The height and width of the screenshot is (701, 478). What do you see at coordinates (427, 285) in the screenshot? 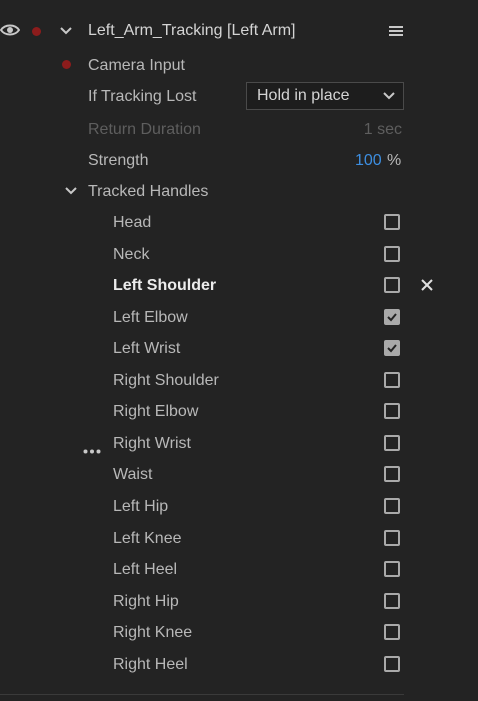
I see `close-icon` at bounding box center [427, 285].